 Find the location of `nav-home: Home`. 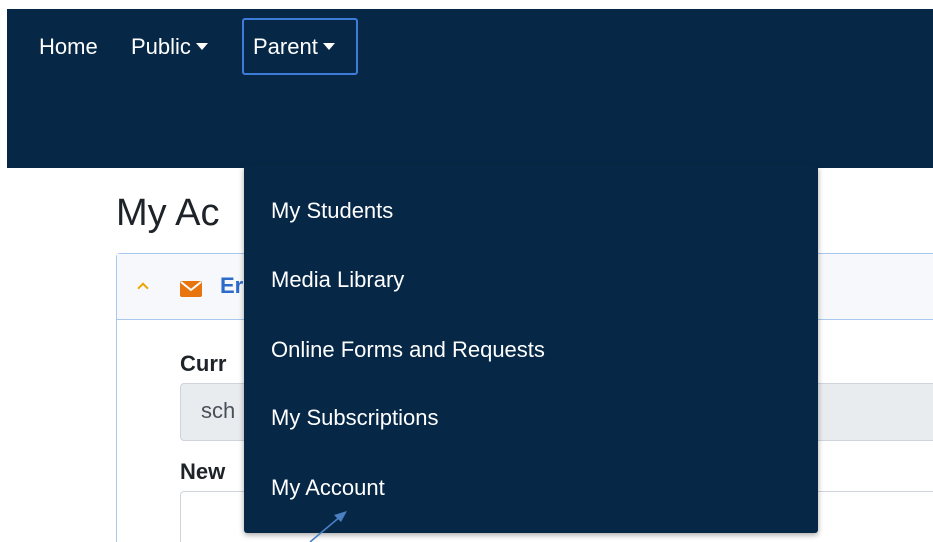

nav-home: Home is located at coordinates (68, 47).